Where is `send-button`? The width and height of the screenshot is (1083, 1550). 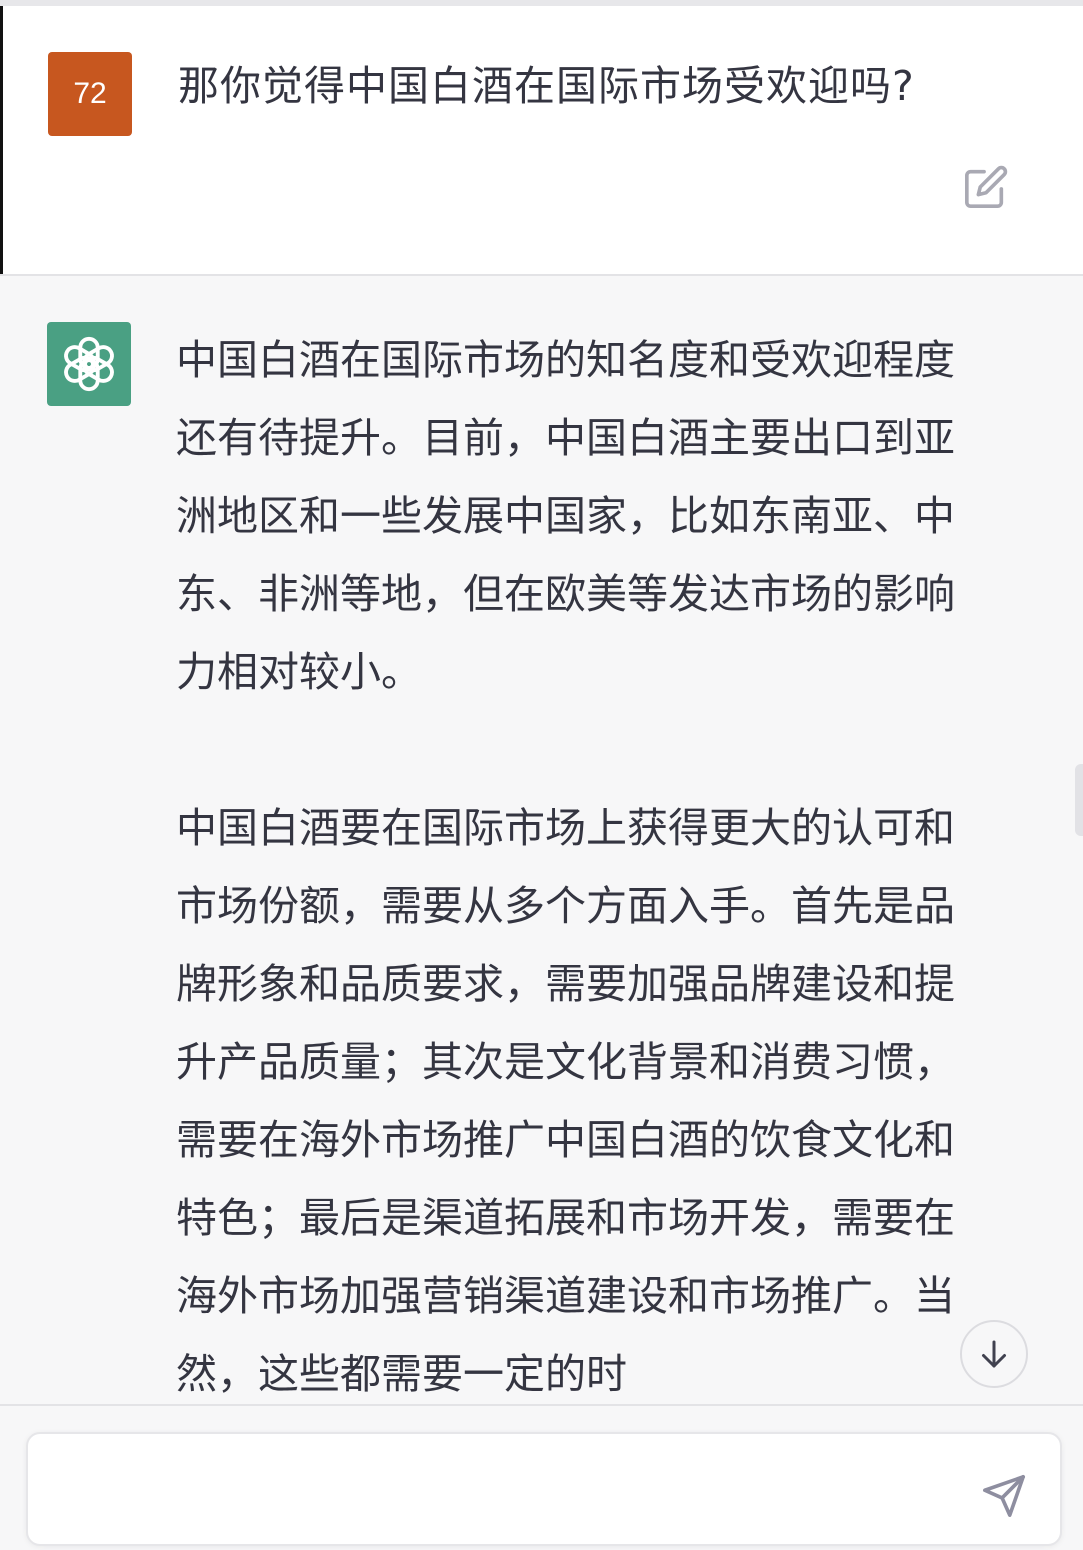 send-button is located at coordinates (1004, 1496).